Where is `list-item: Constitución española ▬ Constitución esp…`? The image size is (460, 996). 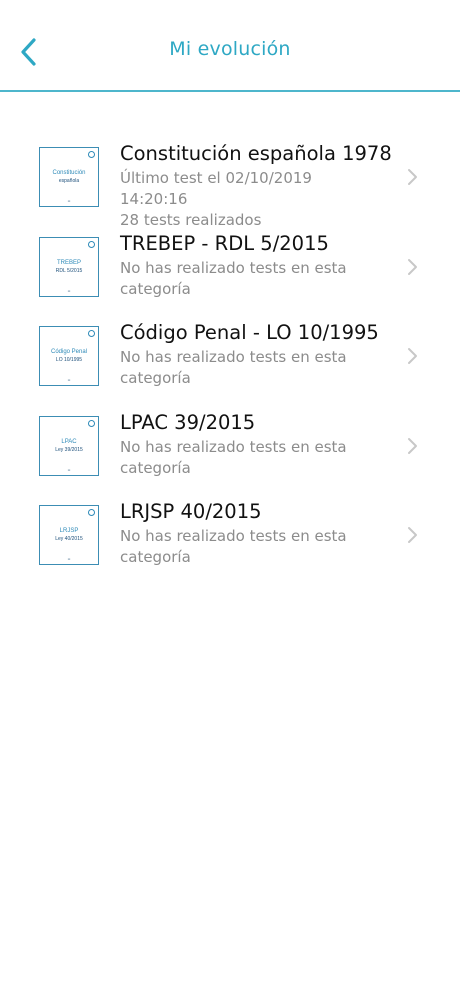 list-item: Constitución española ▬ Constitución esp… is located at coordinates (230, 179).